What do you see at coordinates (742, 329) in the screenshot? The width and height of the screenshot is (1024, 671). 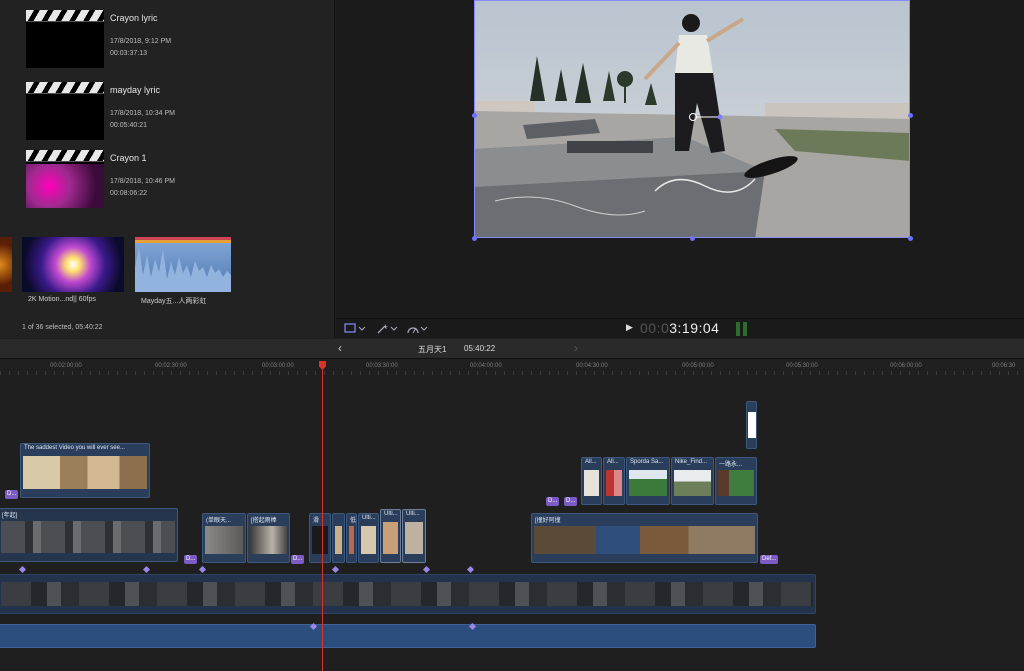 I see `audio-meter-icon` at bounding box center [742, 329].